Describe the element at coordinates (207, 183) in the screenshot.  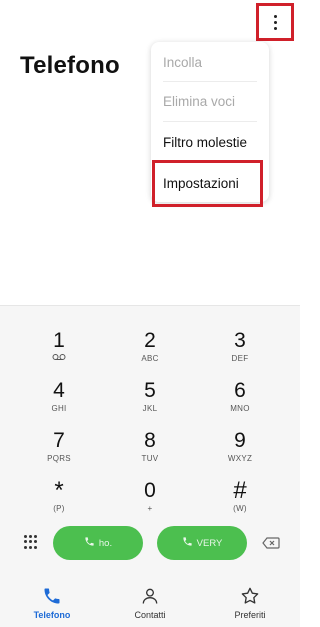
I see `highlight-box` at that location.